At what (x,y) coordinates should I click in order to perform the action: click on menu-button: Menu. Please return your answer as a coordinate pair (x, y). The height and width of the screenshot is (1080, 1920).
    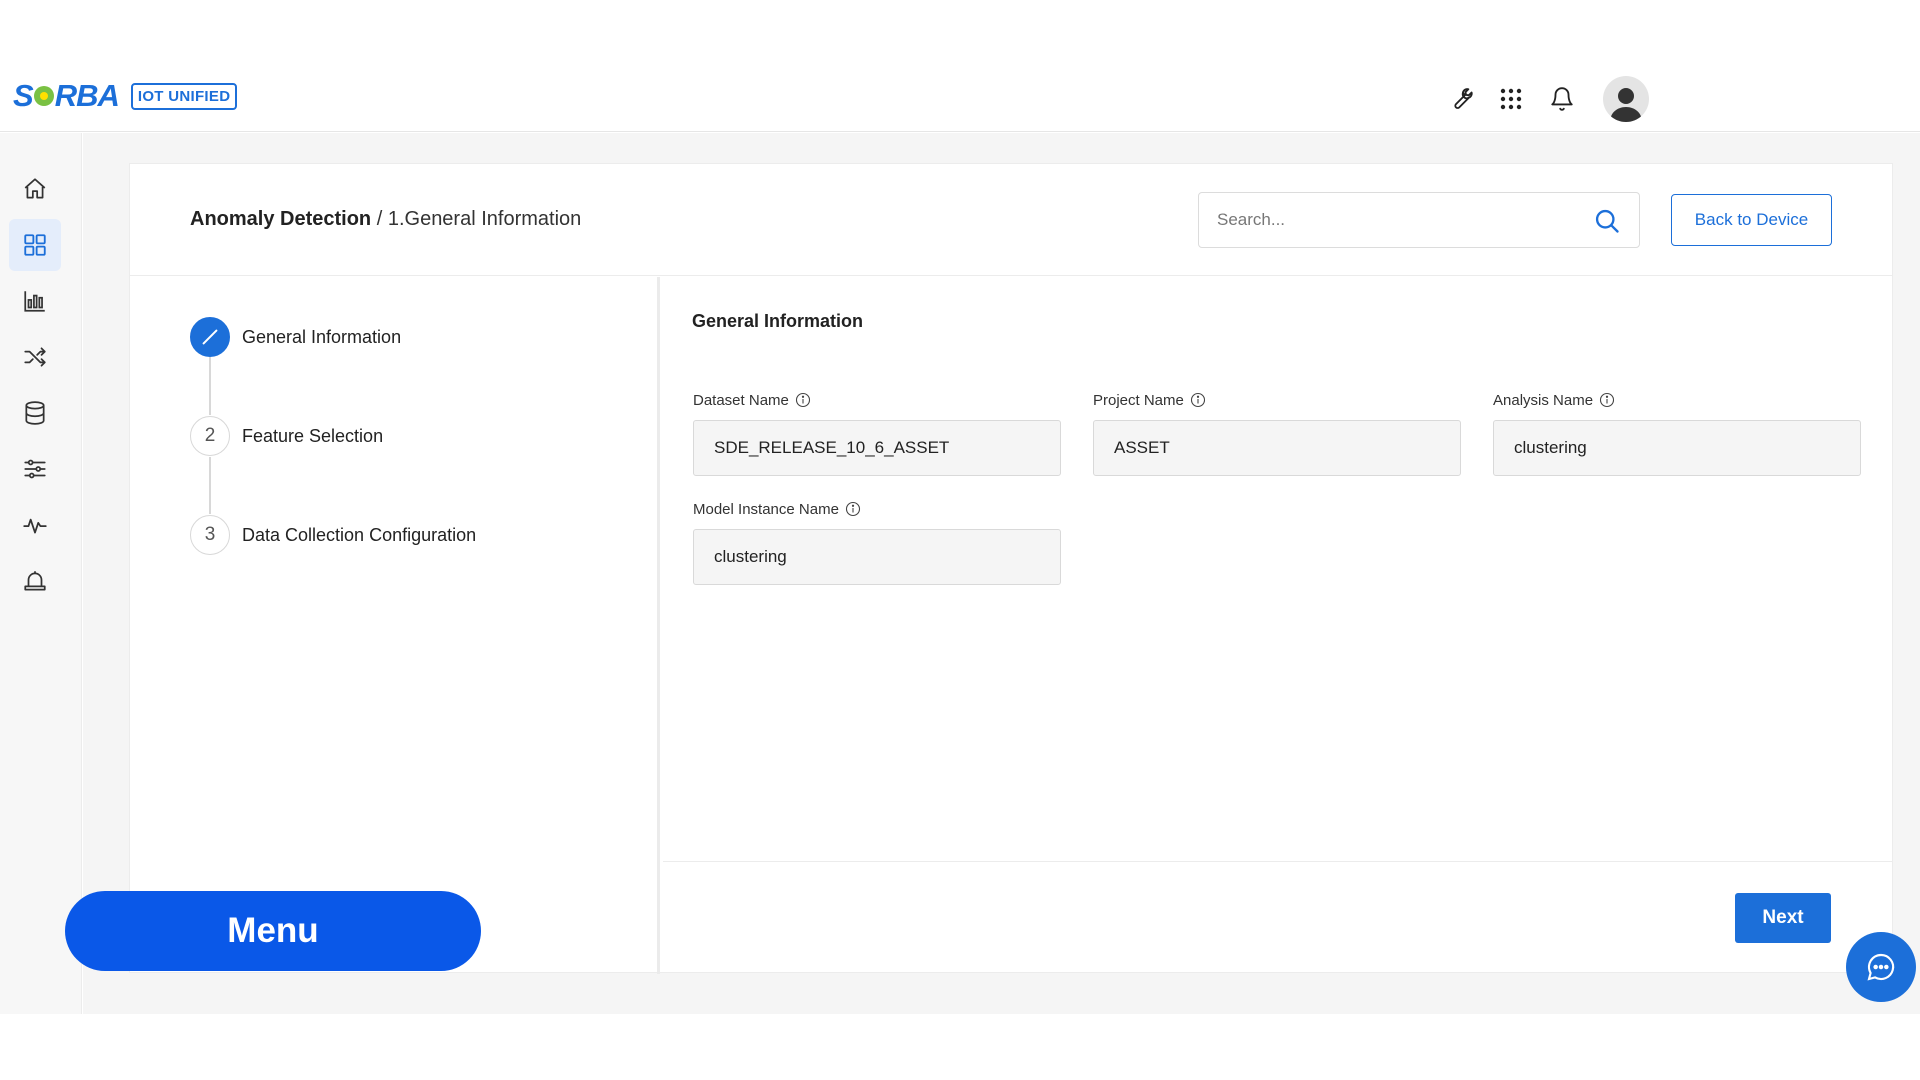
    Looking at the image, I should click on (273, 931).